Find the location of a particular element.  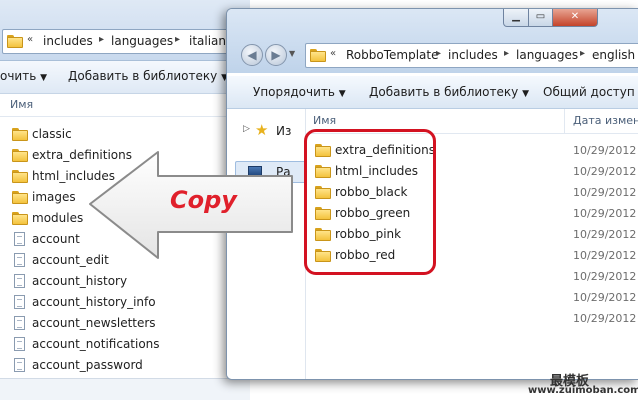

left-status-bar is located at coordinates (125, 389).